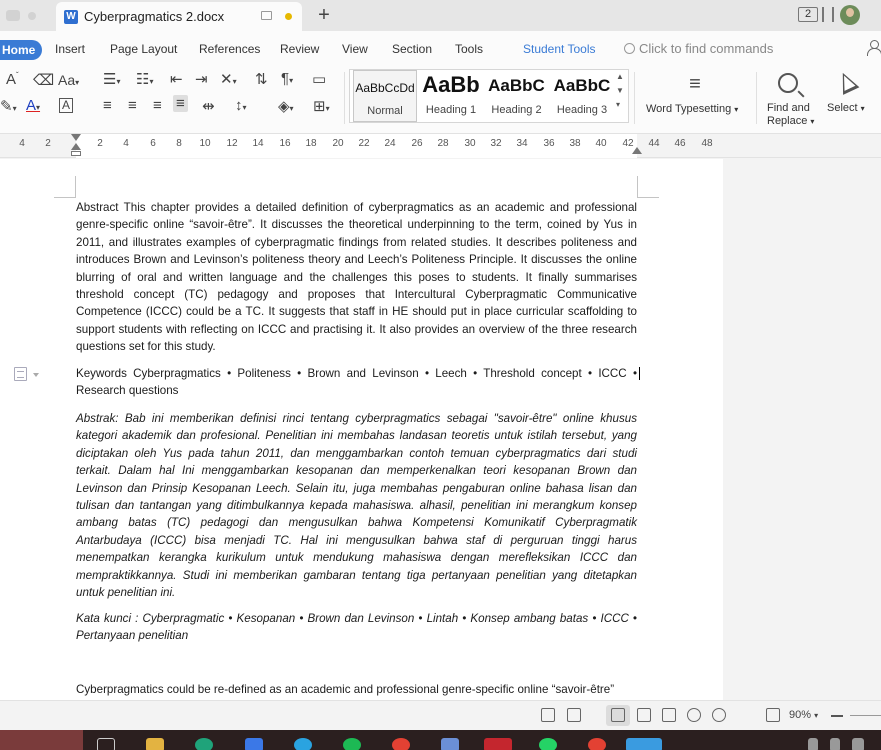 The image size is (881, 750). I want to click on user-avatar, so click(850, 15).